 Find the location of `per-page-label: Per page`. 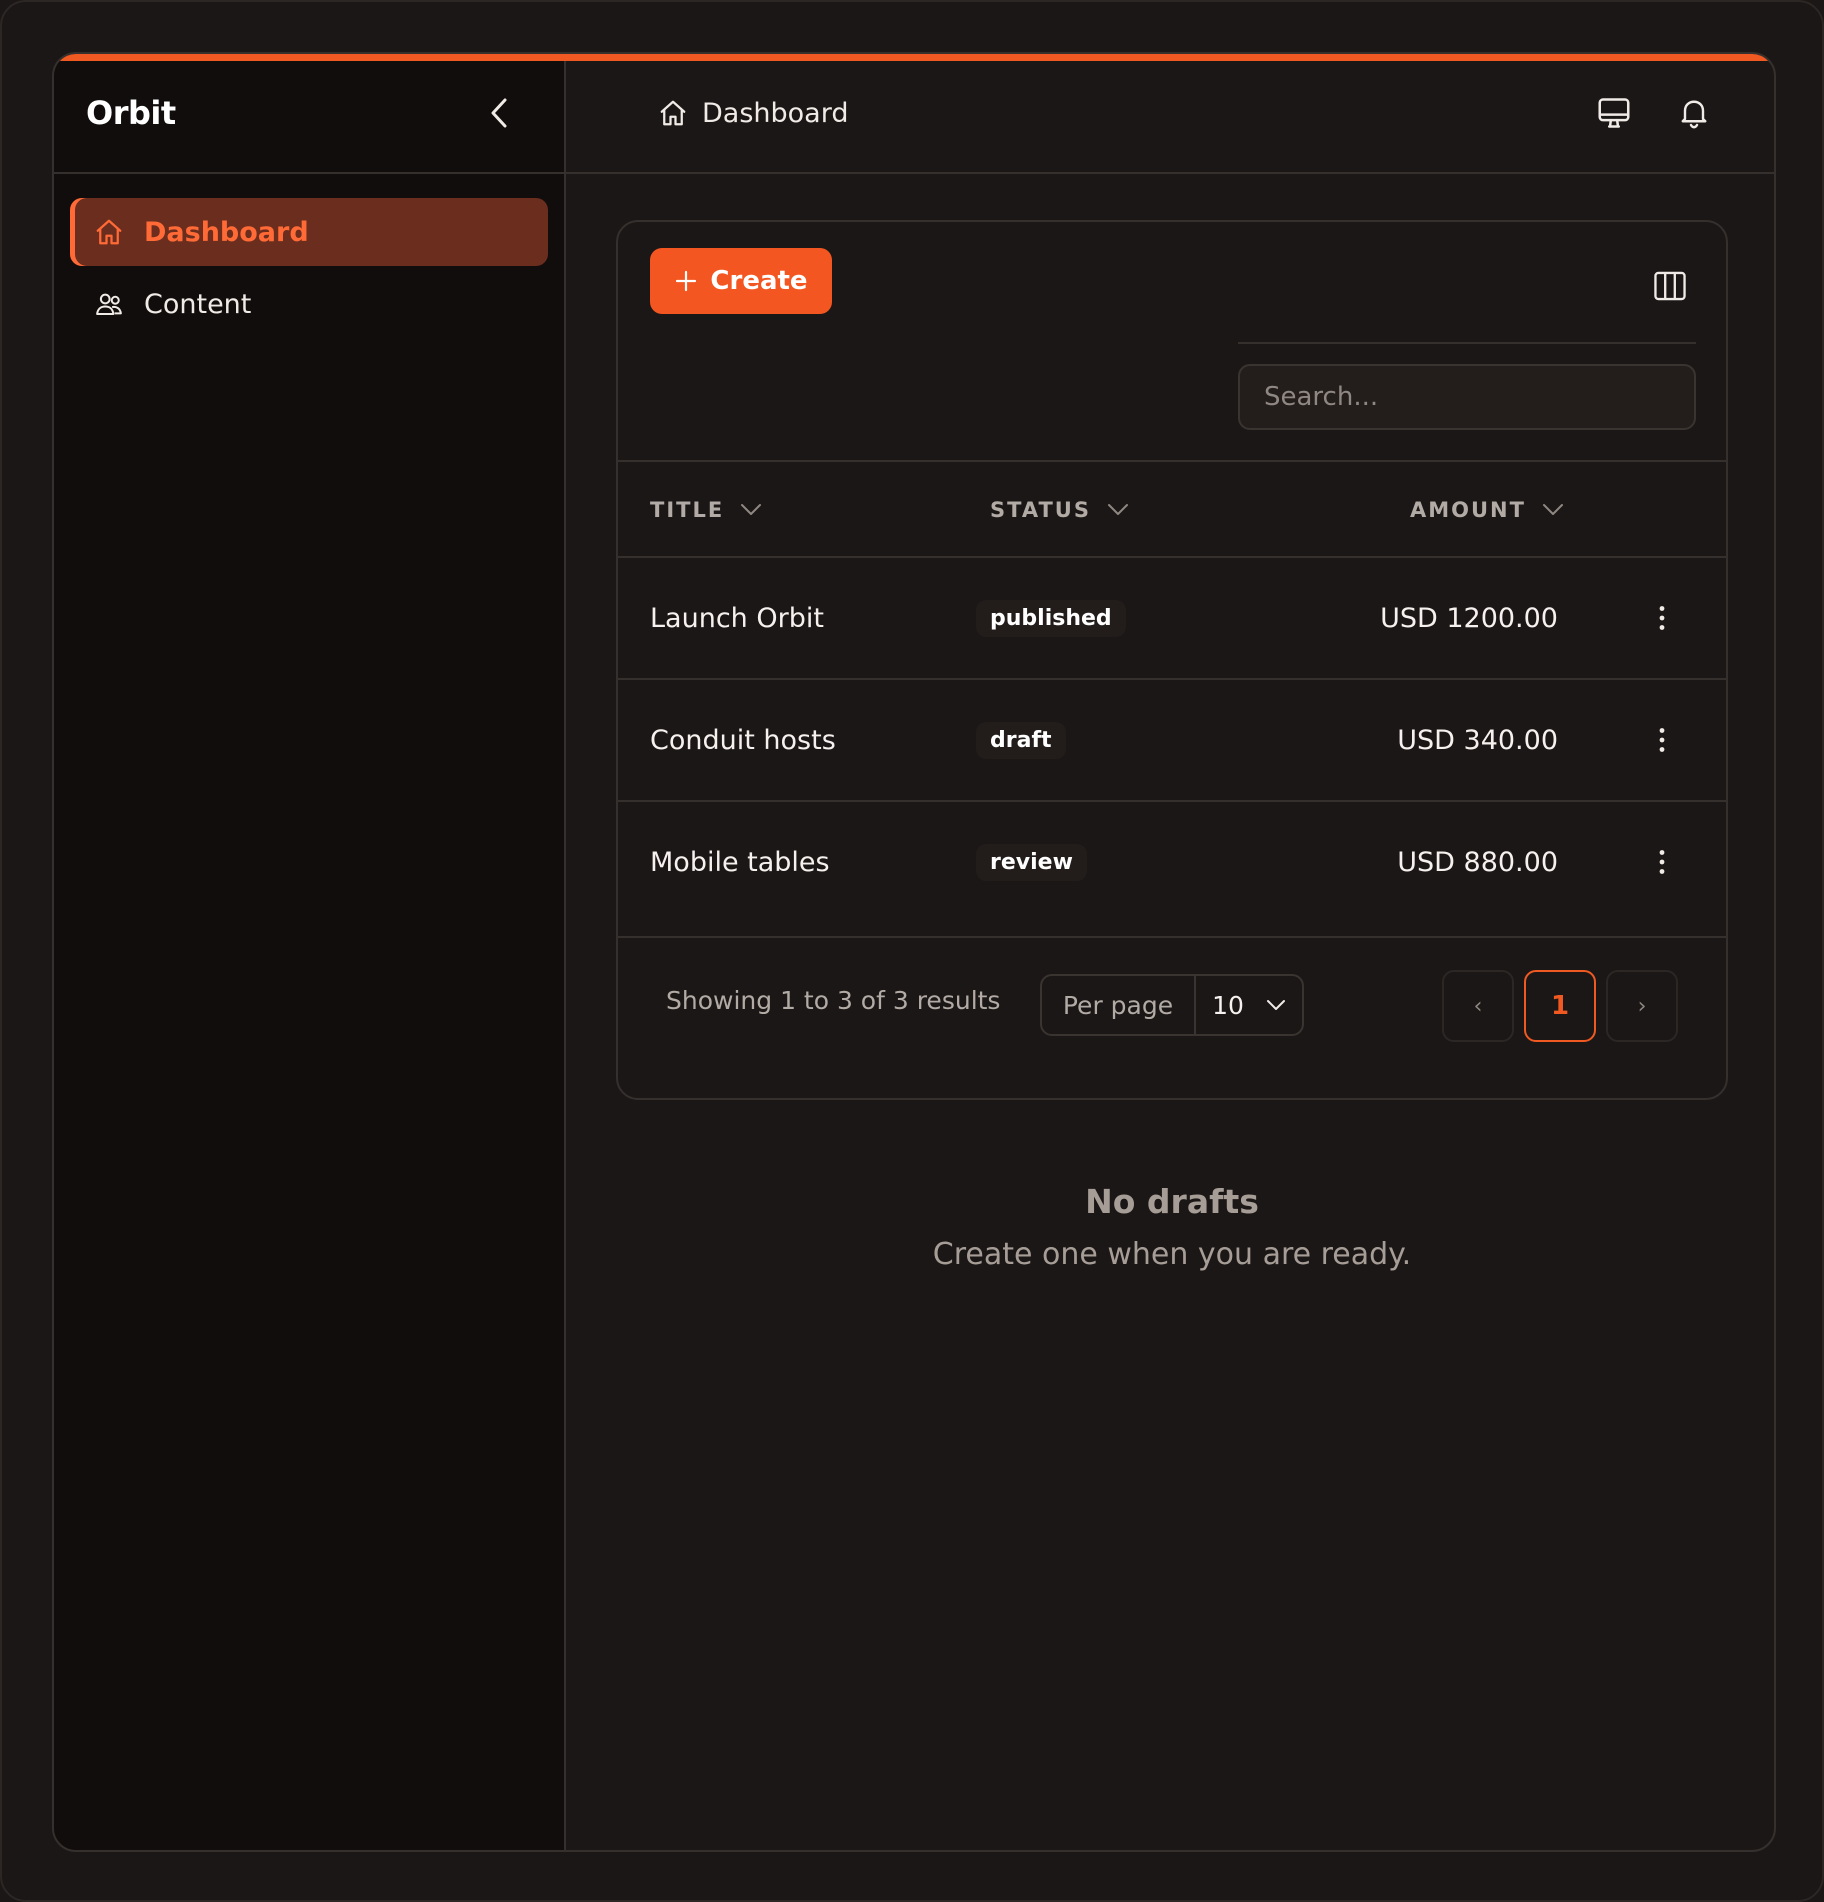

per-page-label: Per page is located at coordinates (1119, 1005).